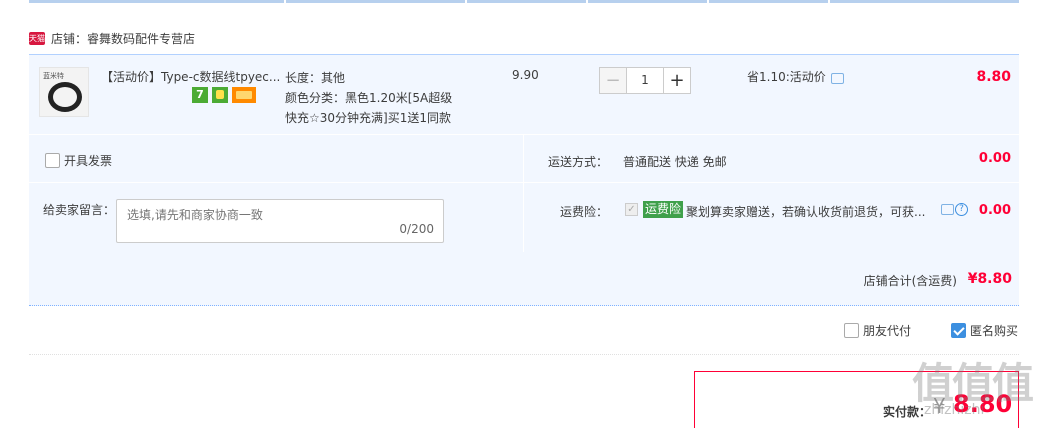  What do you see at coordinates (887, 331) in the screenshot?
I see `friend-pay-label: 朋友代付` at bounding box center [887, 331].